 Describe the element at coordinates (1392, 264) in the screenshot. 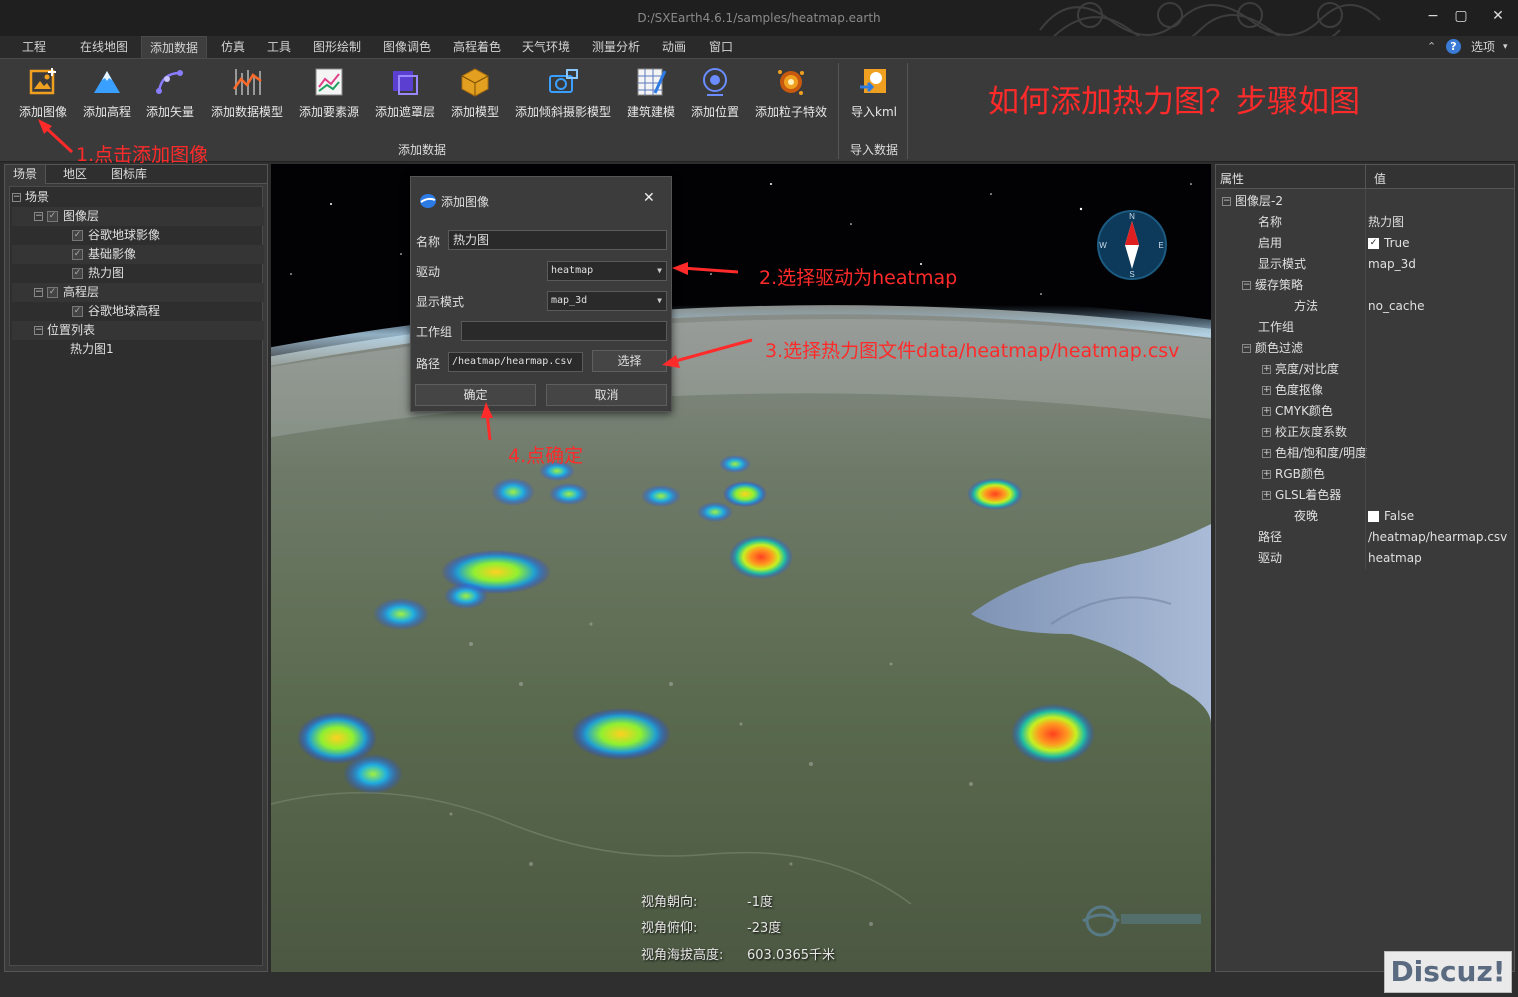

I see `property-value: map_3d` at that location.